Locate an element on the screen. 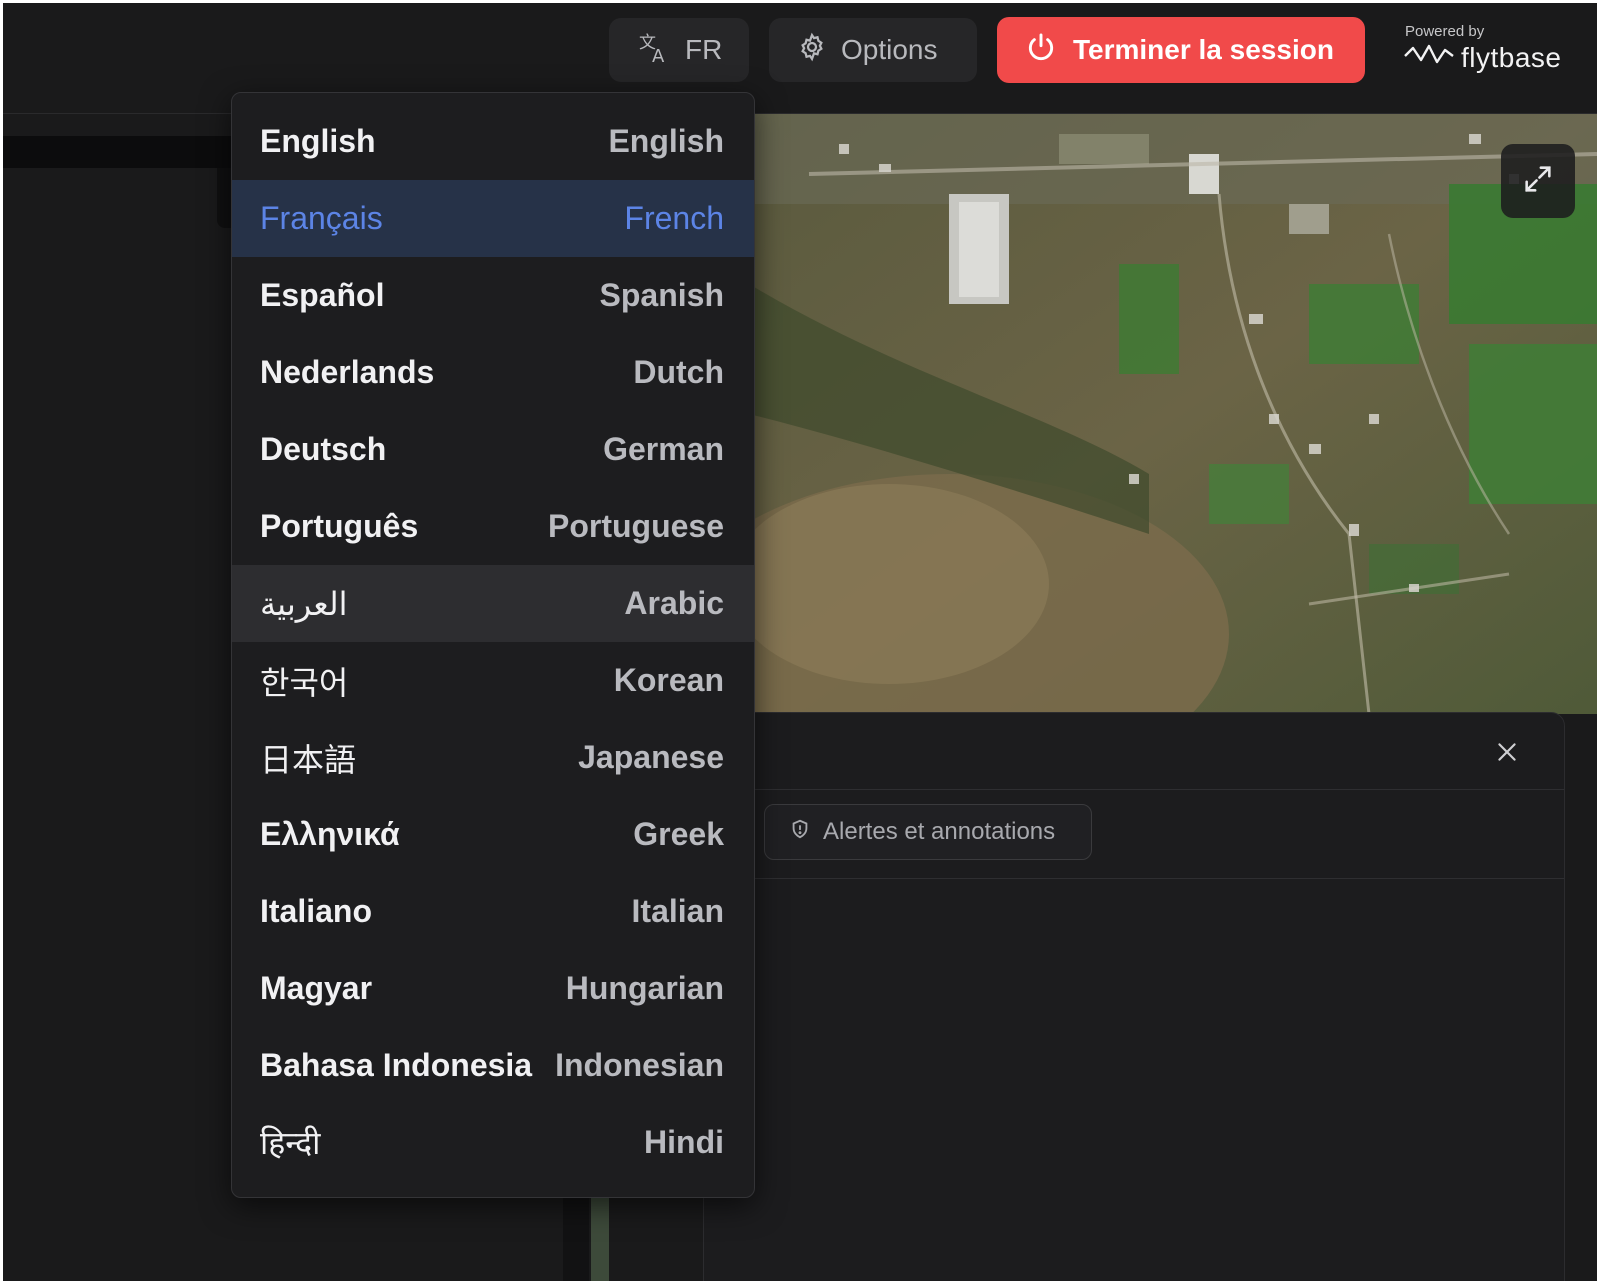  language-native-name: Español is located at coordinates (322, 295).